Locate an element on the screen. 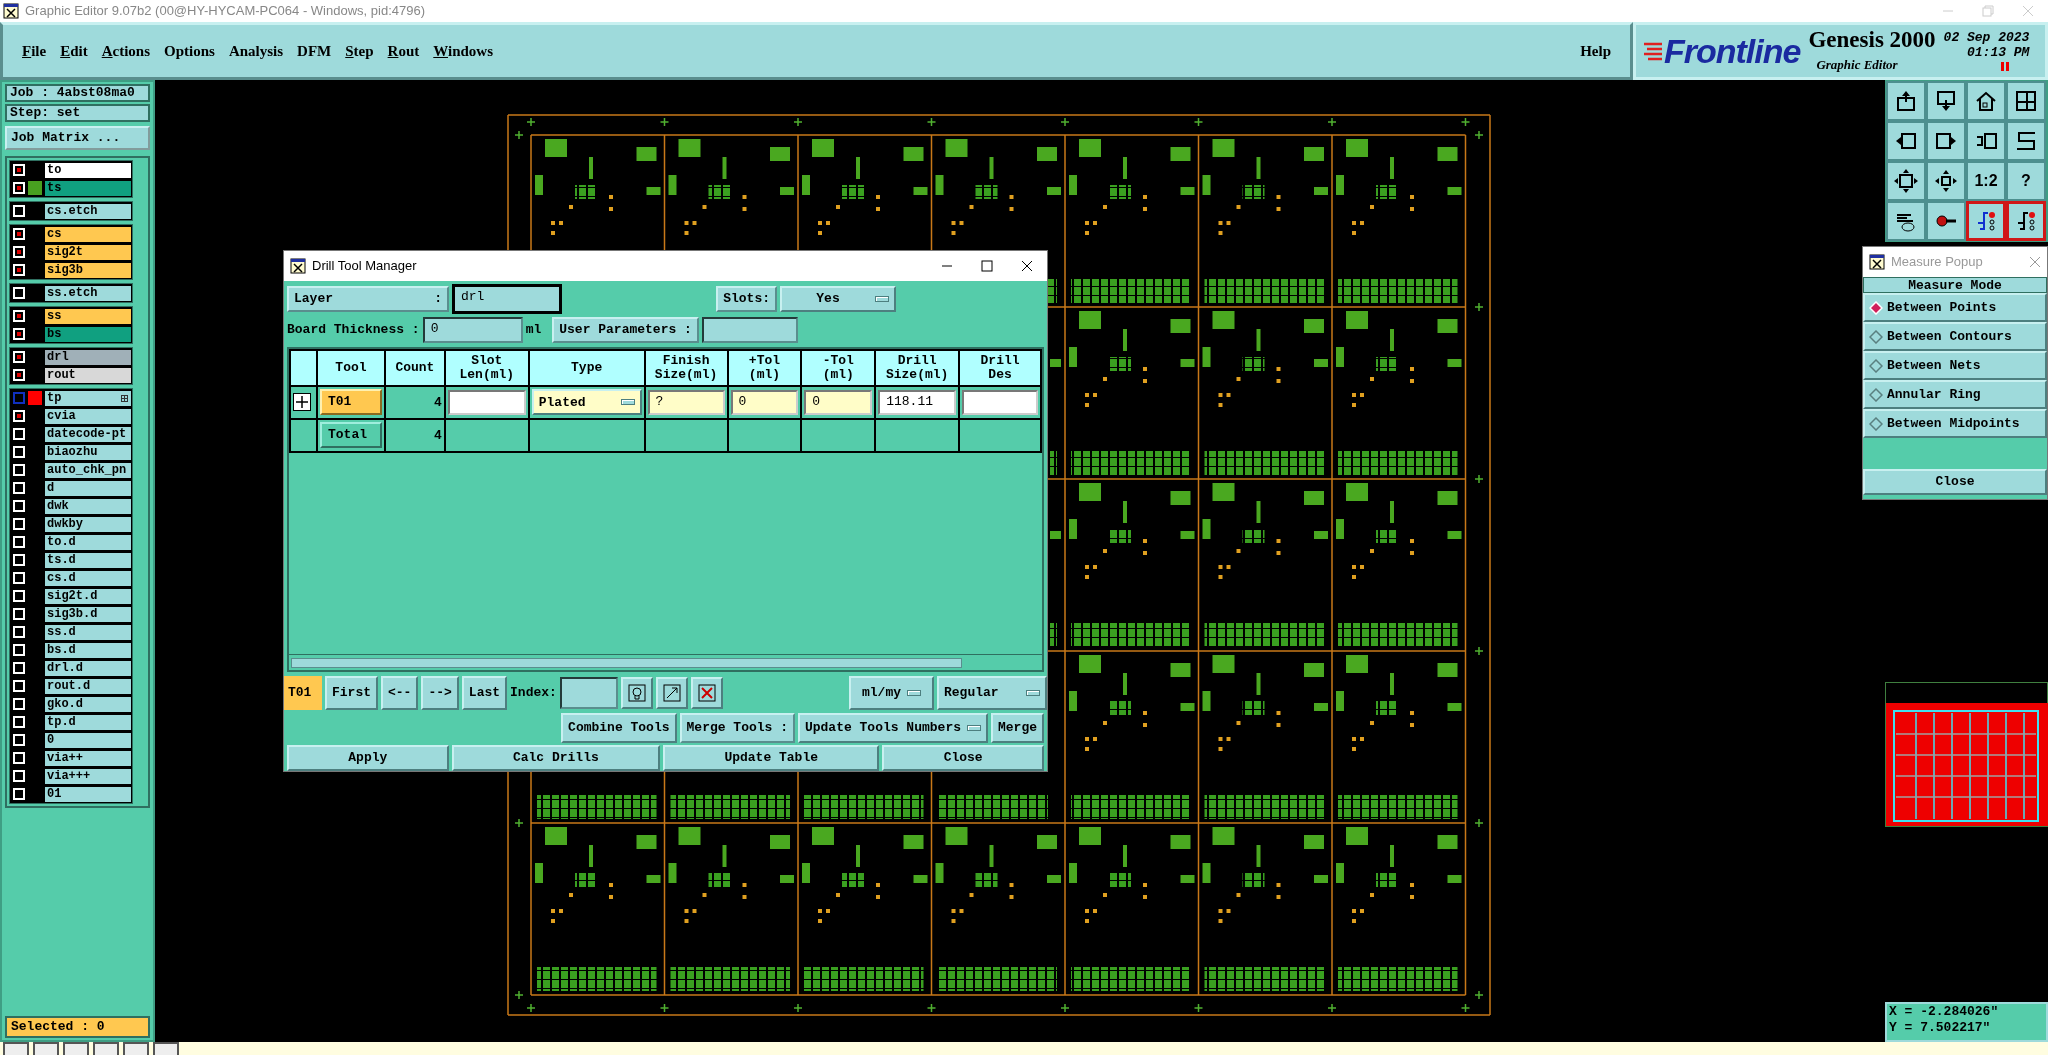  action-button: Calc Drills is located at coordinates (556, 758).